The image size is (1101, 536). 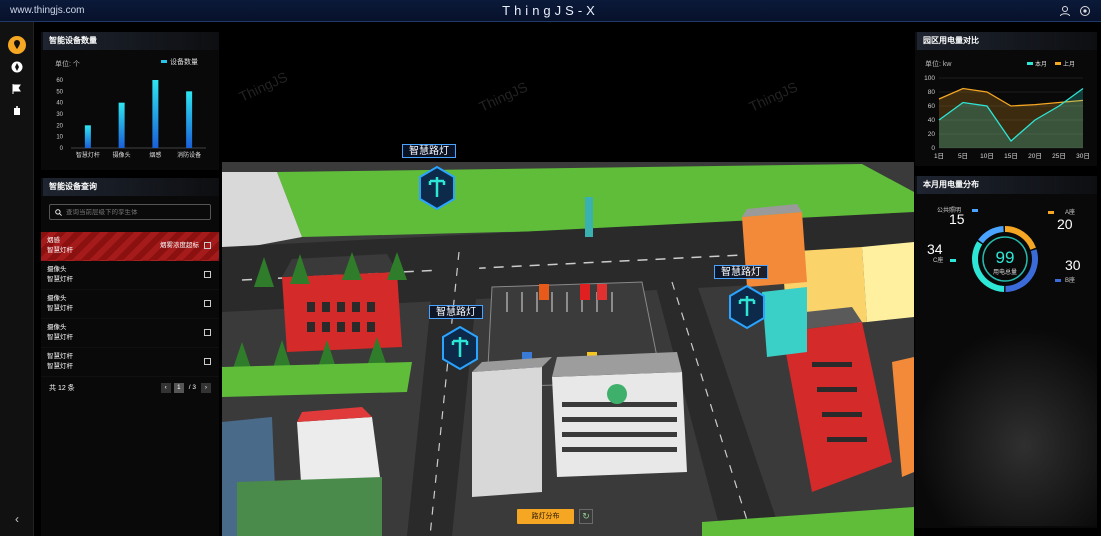 What do you see at coordinates (155, 155) in the screenshot?
I see `x-tick-label: 烟感` at bounding box center [155, 155].